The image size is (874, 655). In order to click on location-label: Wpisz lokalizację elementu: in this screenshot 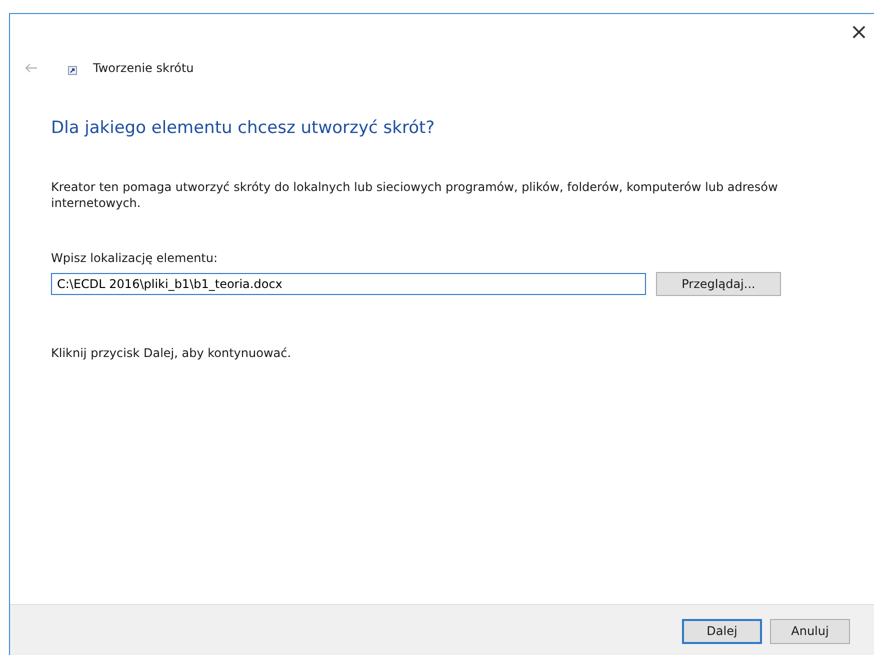, I will do `click(135, 258)`.